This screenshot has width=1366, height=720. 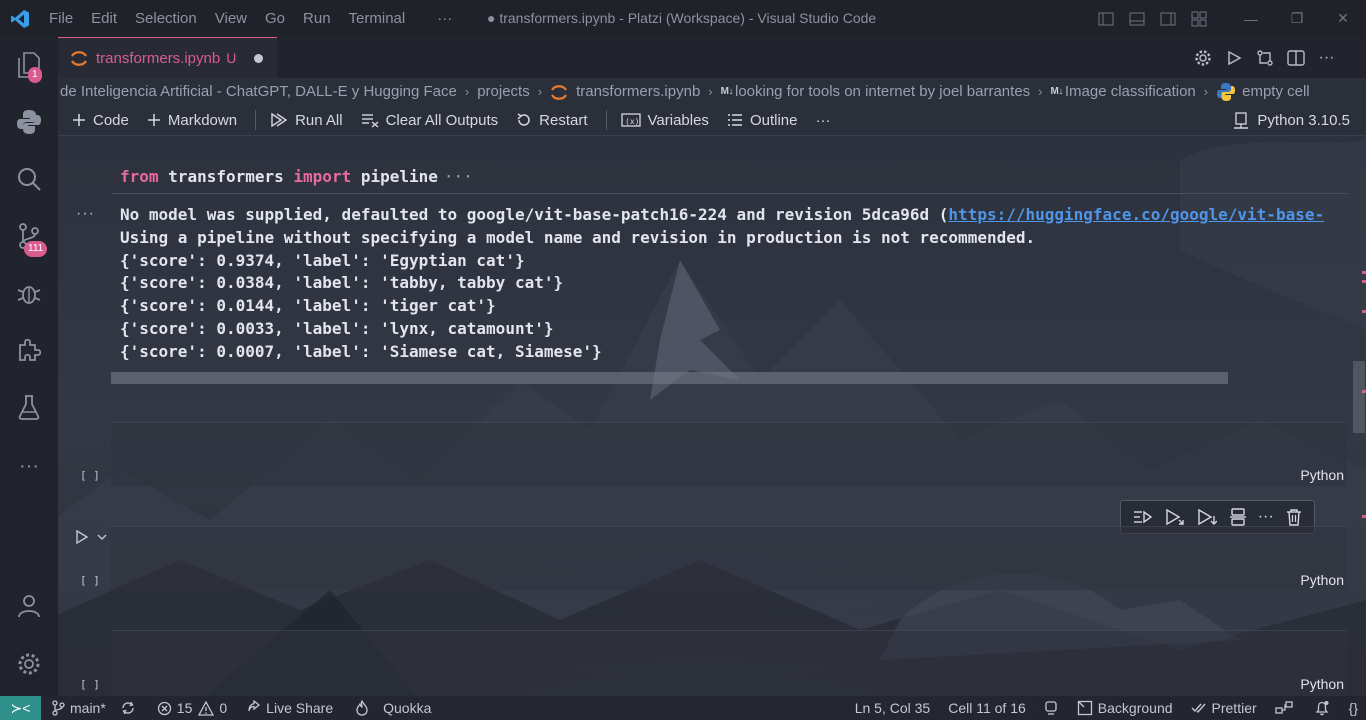 What do you see at coordinates (503, 91) in the screenshot?
I see `breadcrumb-projects: projects` at bounding box center [503, 91].